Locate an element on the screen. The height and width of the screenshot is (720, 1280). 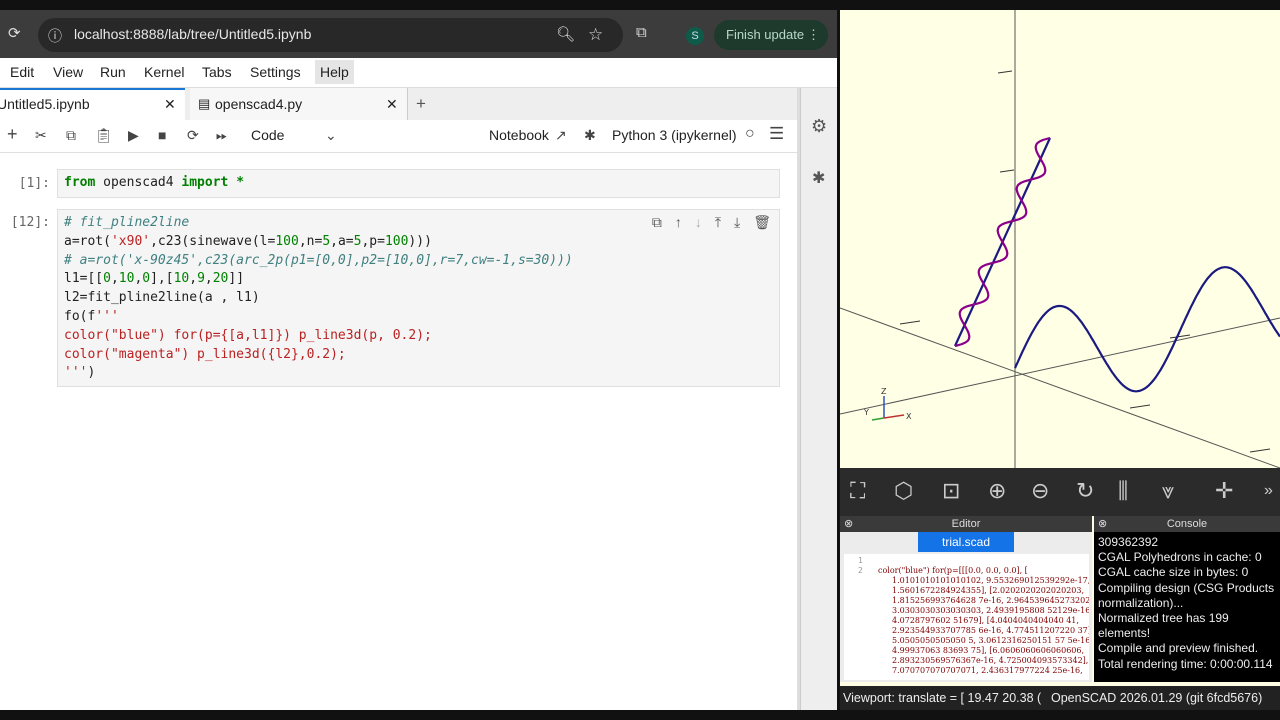
finish-update-button: Finish update ⋮ is located at coordinates (771, 35).